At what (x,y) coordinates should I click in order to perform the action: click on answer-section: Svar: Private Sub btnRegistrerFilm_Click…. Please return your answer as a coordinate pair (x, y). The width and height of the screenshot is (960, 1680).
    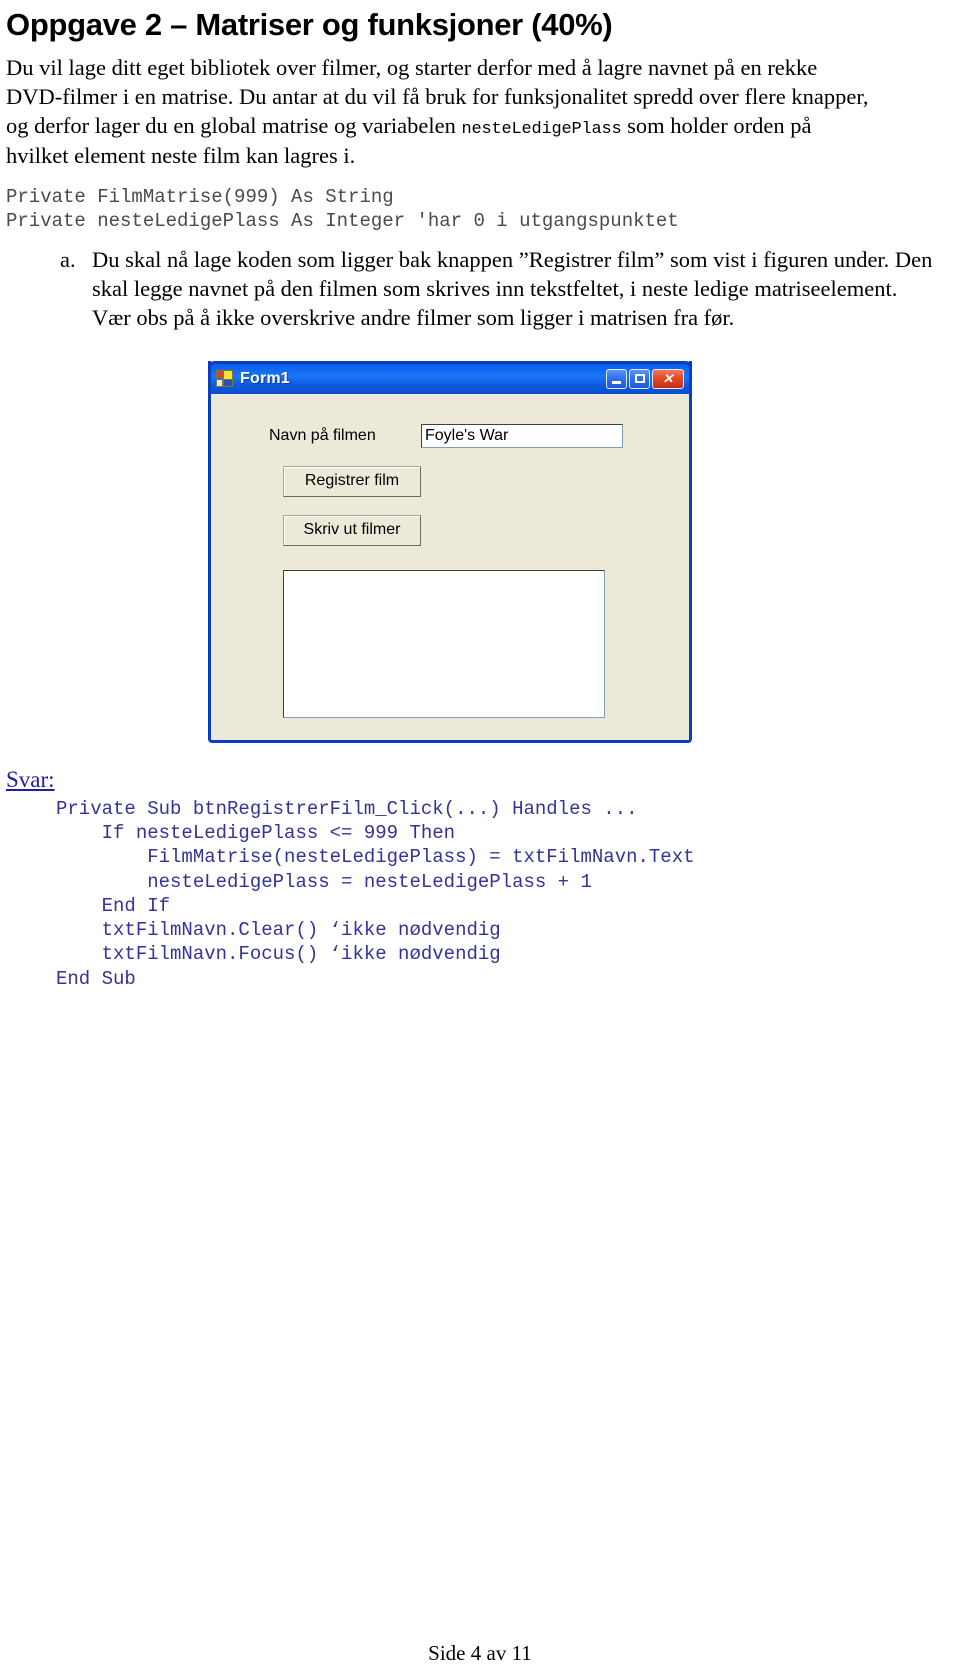
    Looking at the image, I should click on (480, 867).